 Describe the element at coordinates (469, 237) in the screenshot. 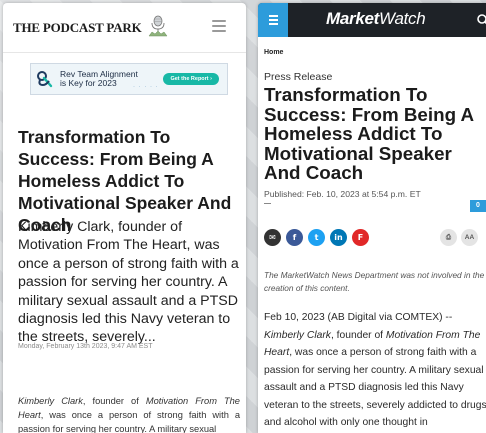

I see `text-size-icon: AA` at that location.